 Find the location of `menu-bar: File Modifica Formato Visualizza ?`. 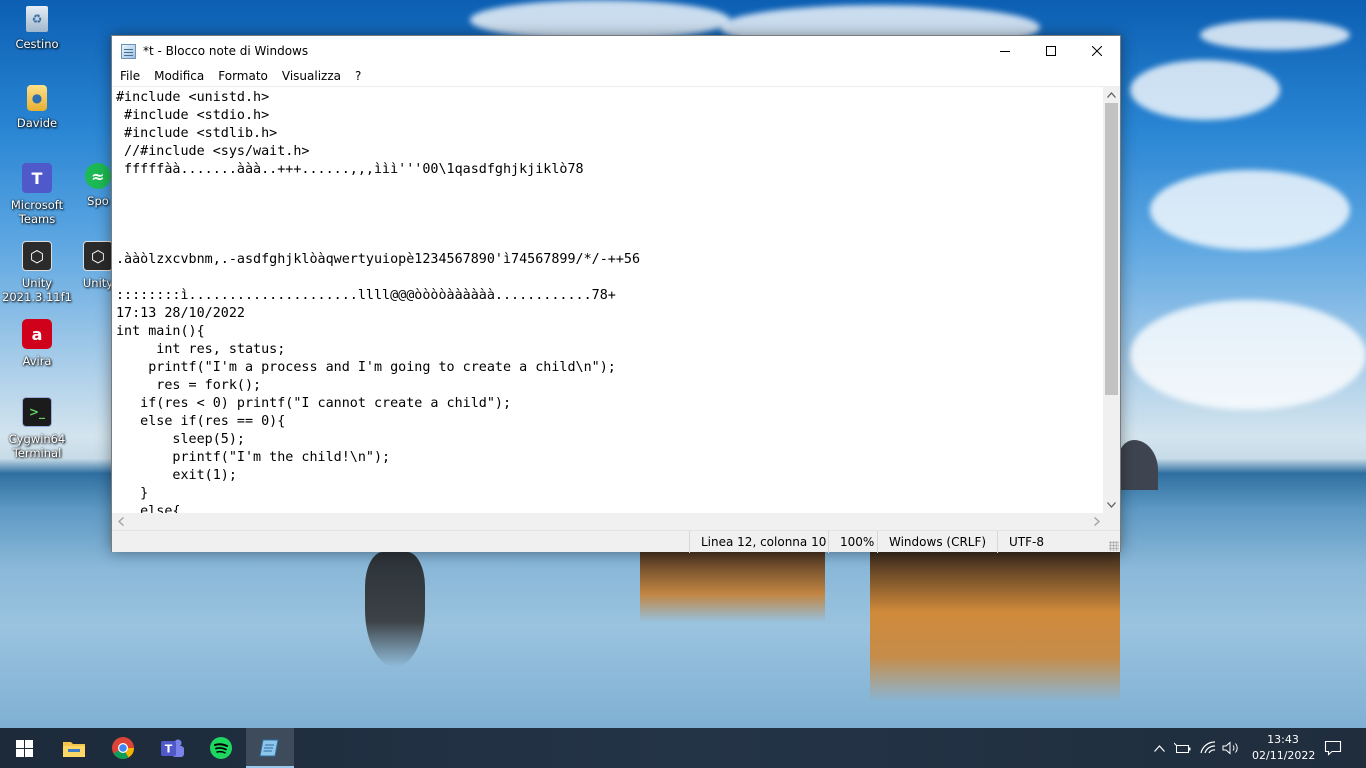

menu-bar: File Modifica Formato Visualizza ? is located at coordinates (616, 76).